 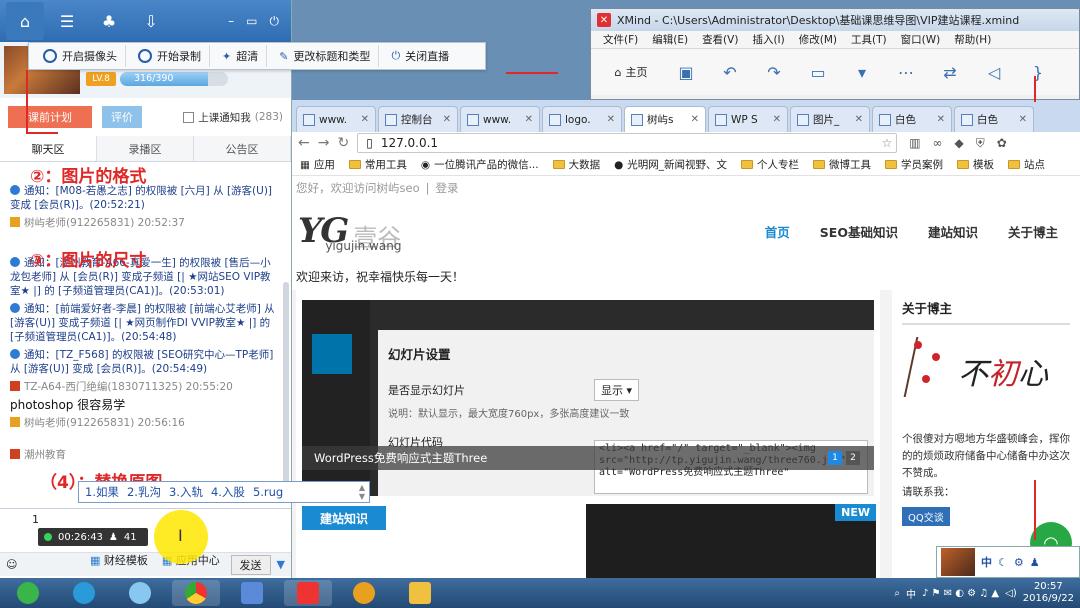 I want to click on power-icon: ⏻, so click(x=275, y=21).